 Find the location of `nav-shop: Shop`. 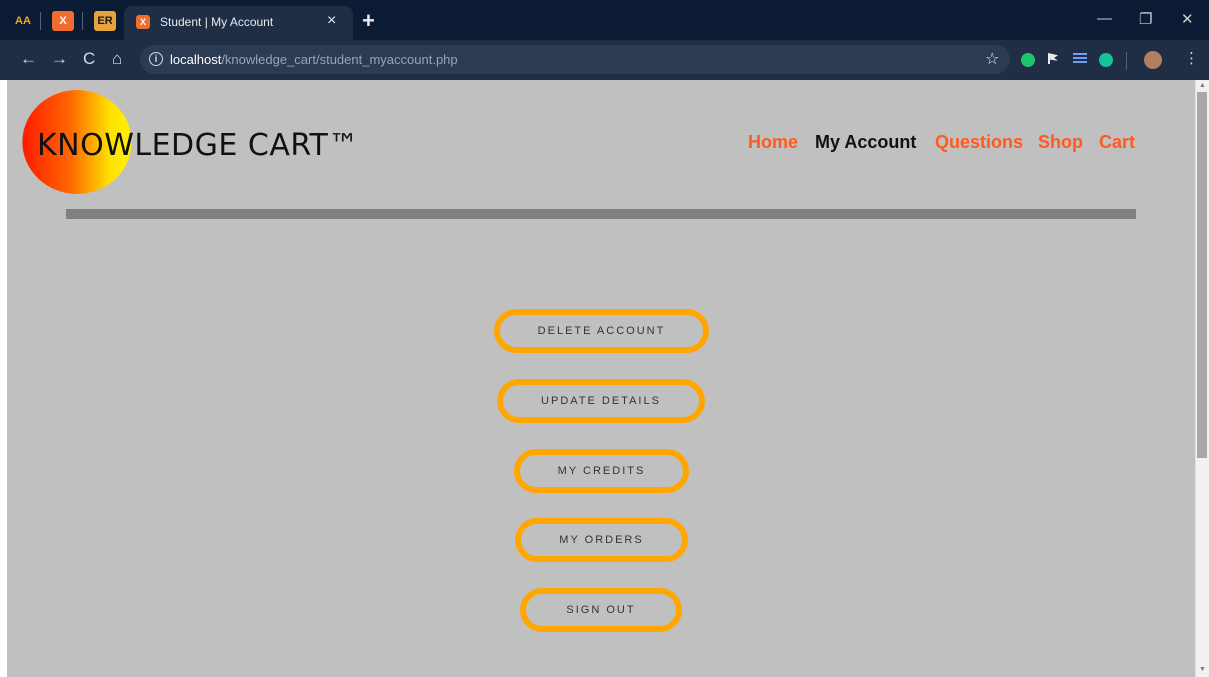

nav-shop: Shop is located at coordinates (1060, 142).